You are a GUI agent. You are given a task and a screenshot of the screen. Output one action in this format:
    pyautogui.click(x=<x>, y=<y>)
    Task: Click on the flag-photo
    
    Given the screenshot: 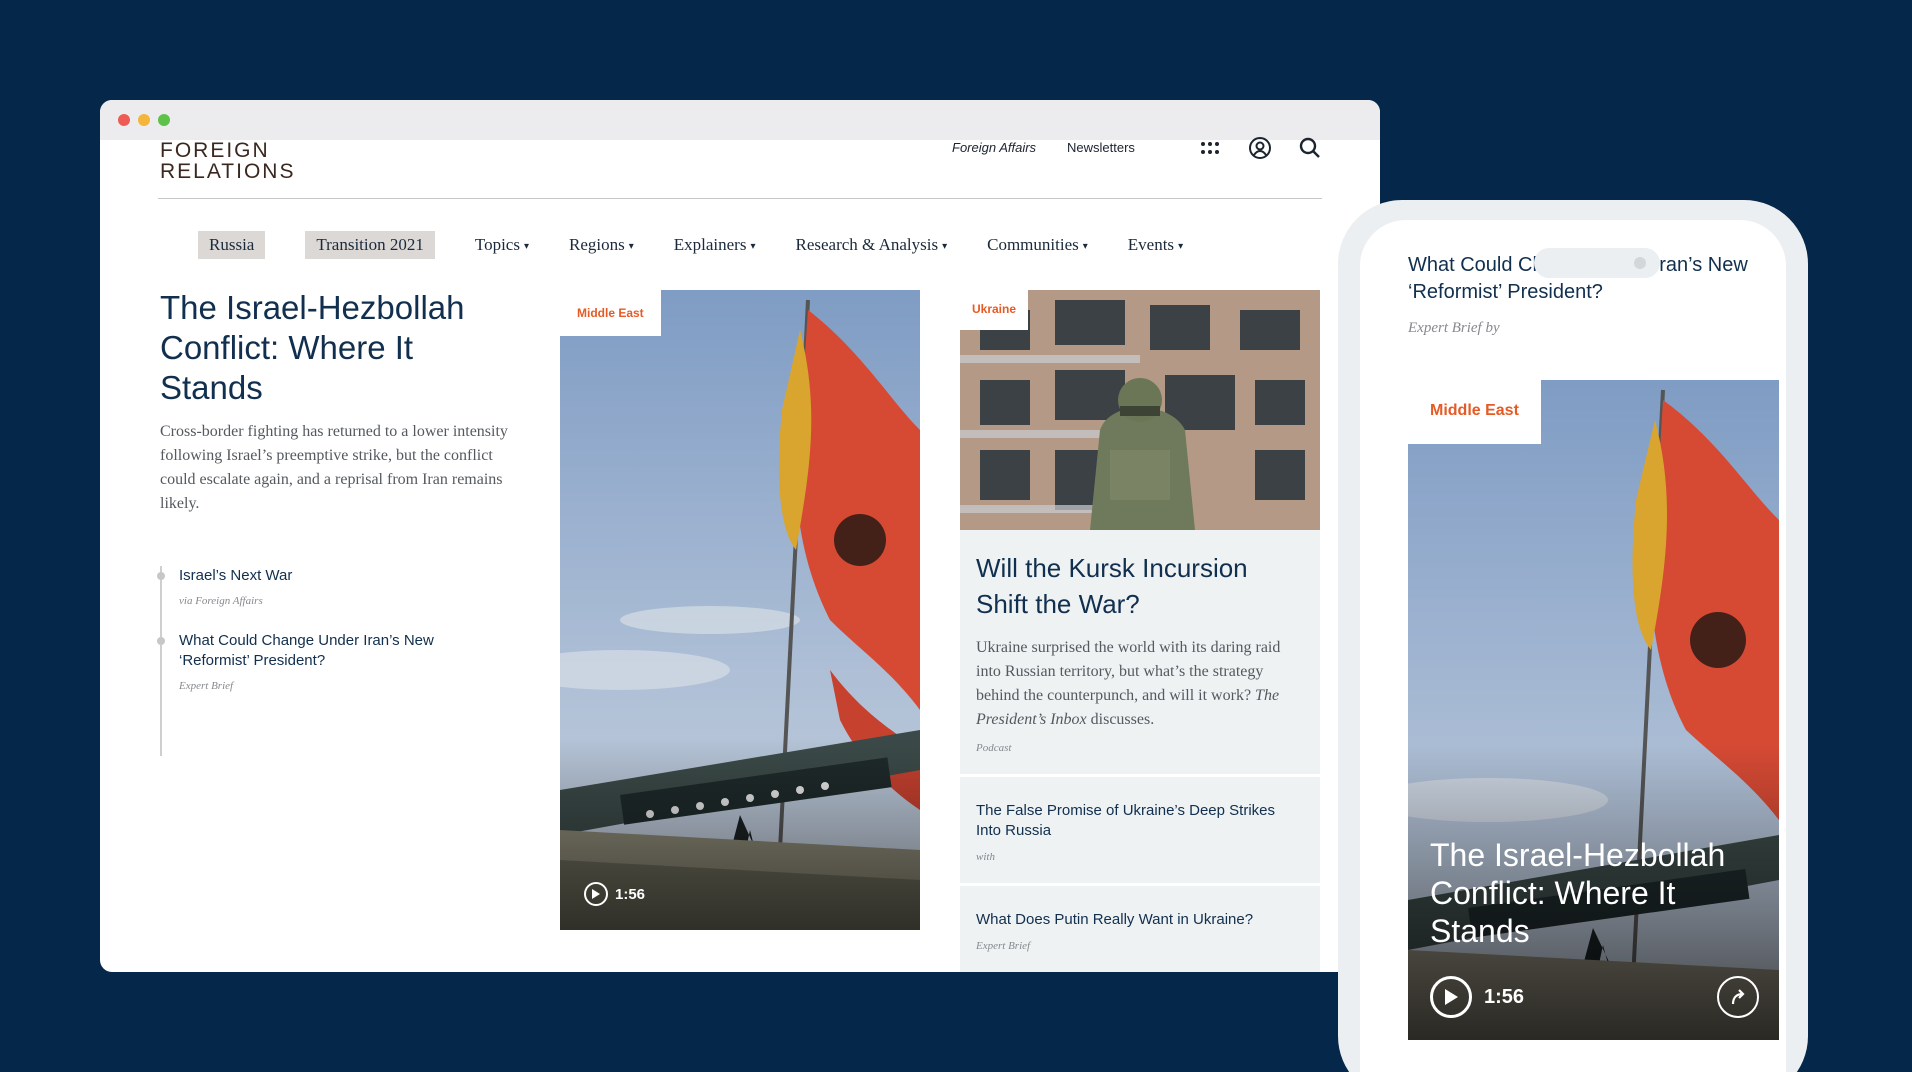 What is the action you would take?
    pyautogui.click(x=740, y=610)
    